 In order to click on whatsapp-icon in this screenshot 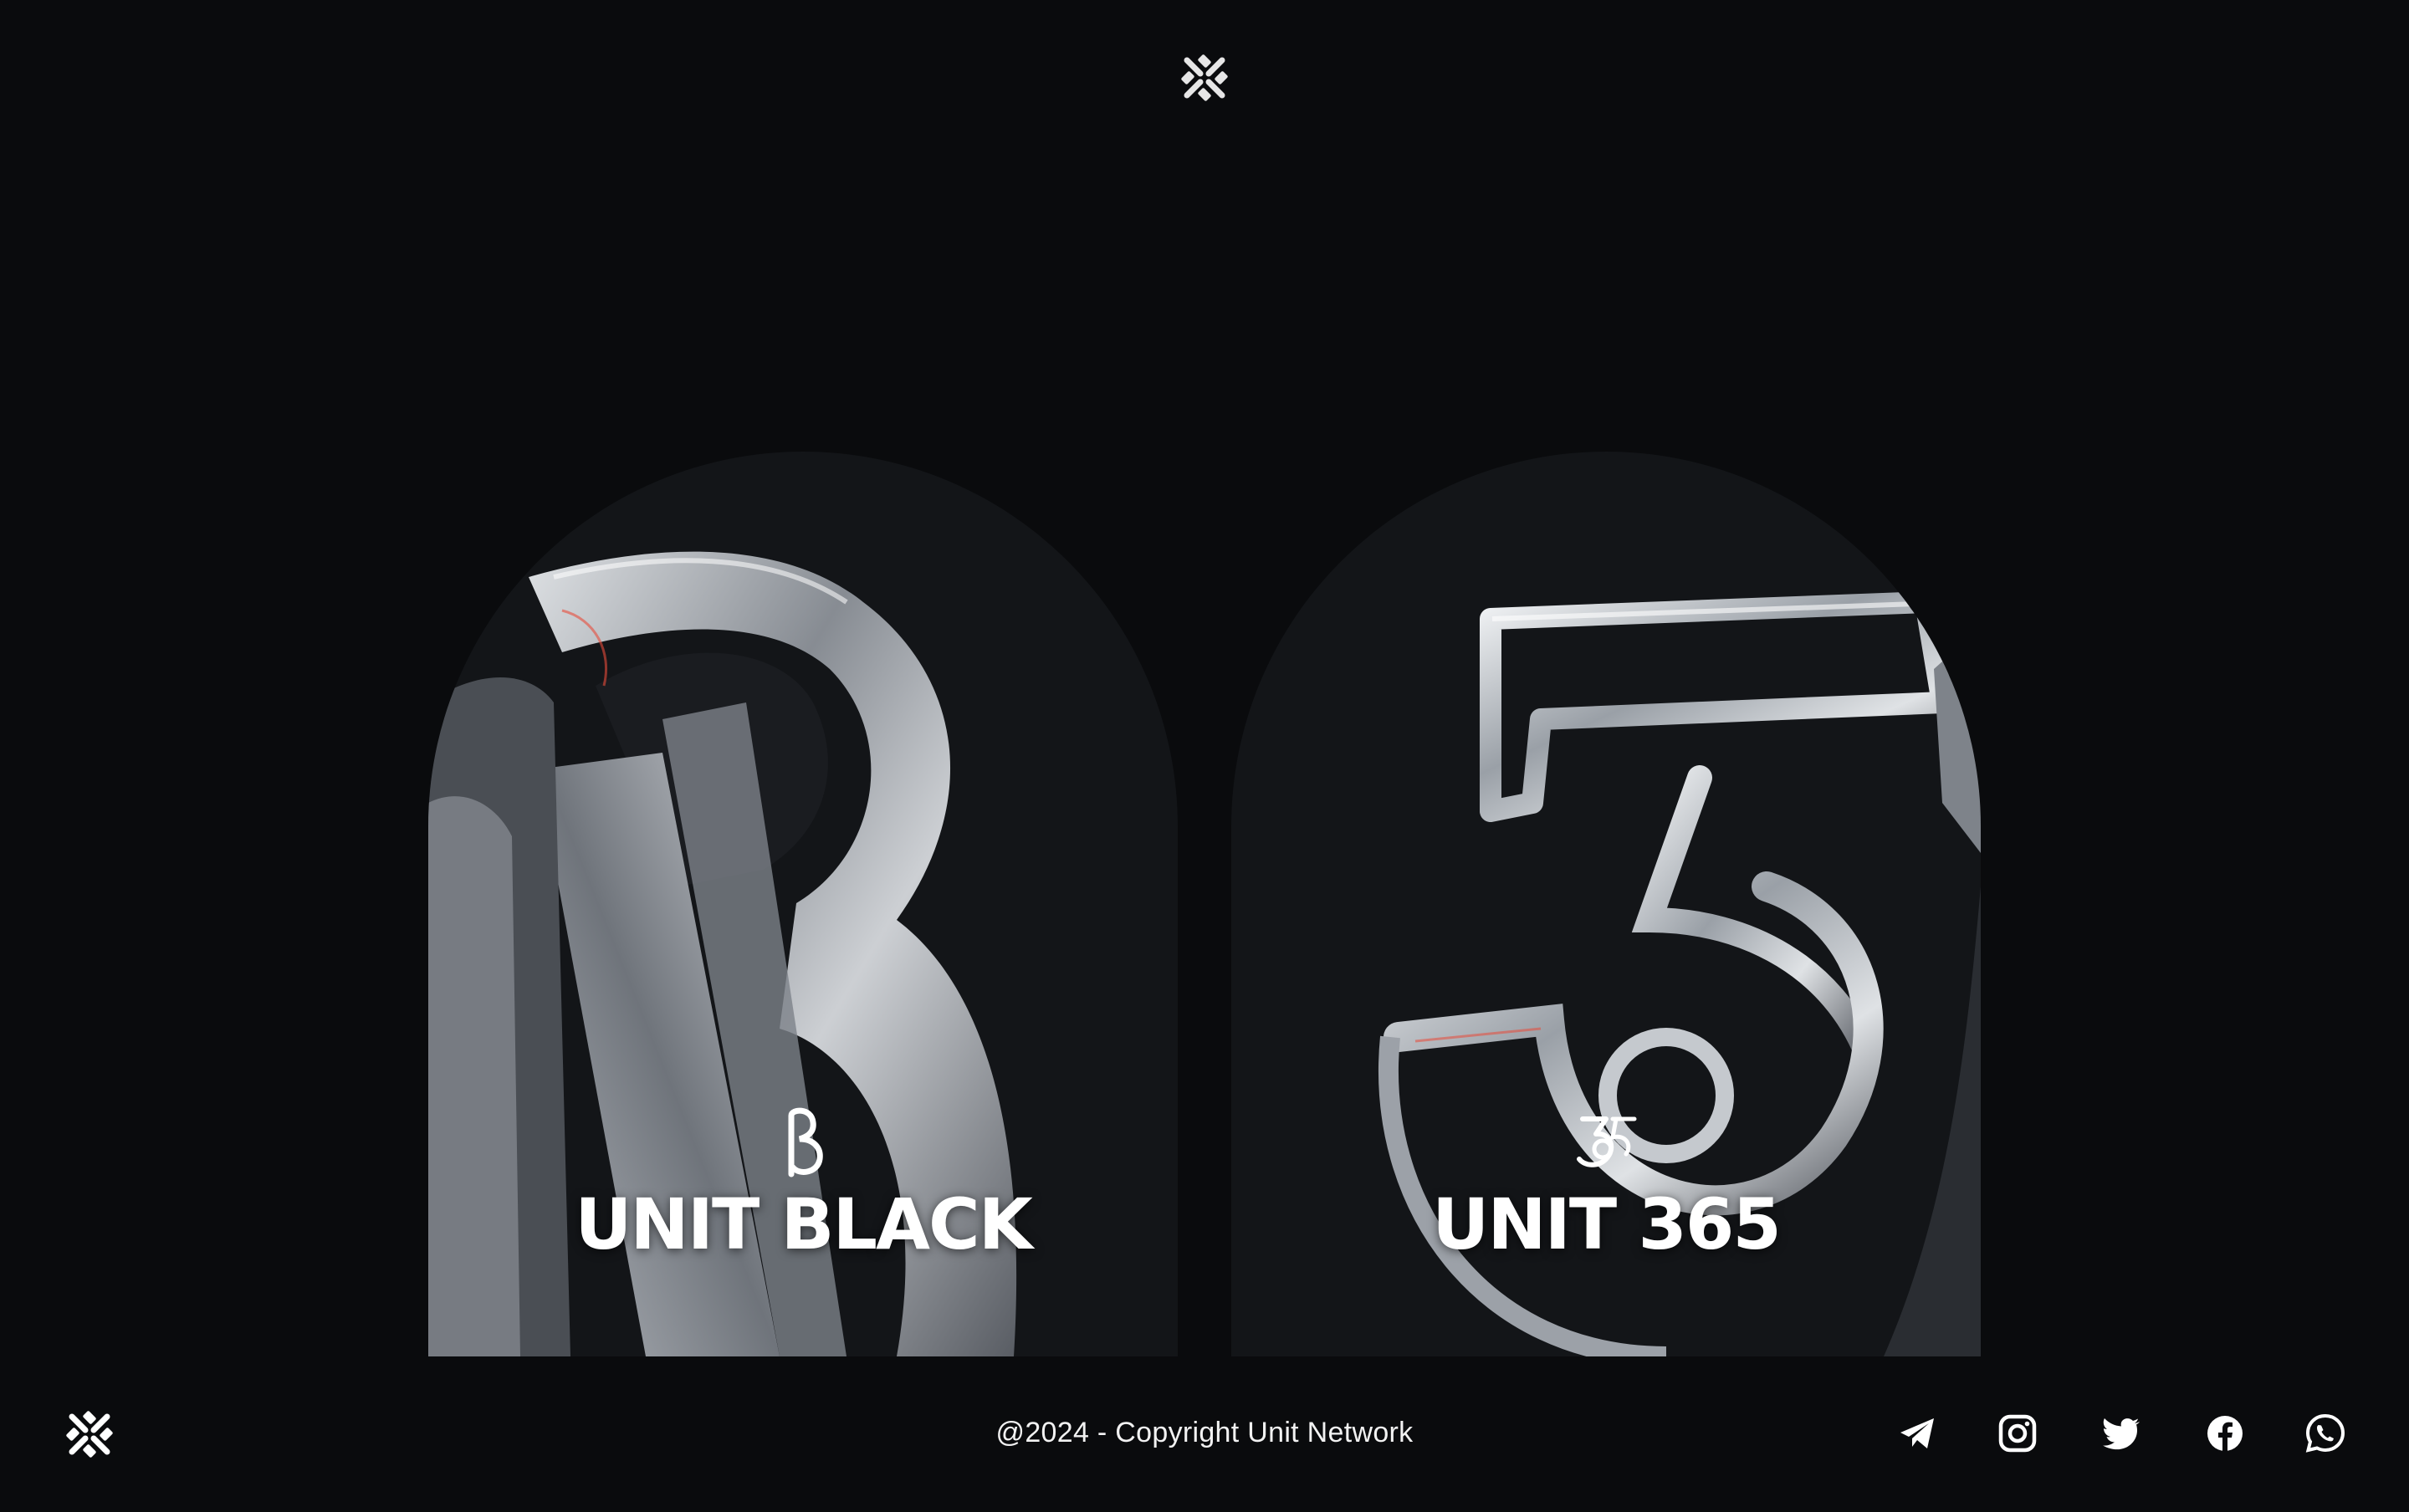, I will do `click(2325, 1433)`.